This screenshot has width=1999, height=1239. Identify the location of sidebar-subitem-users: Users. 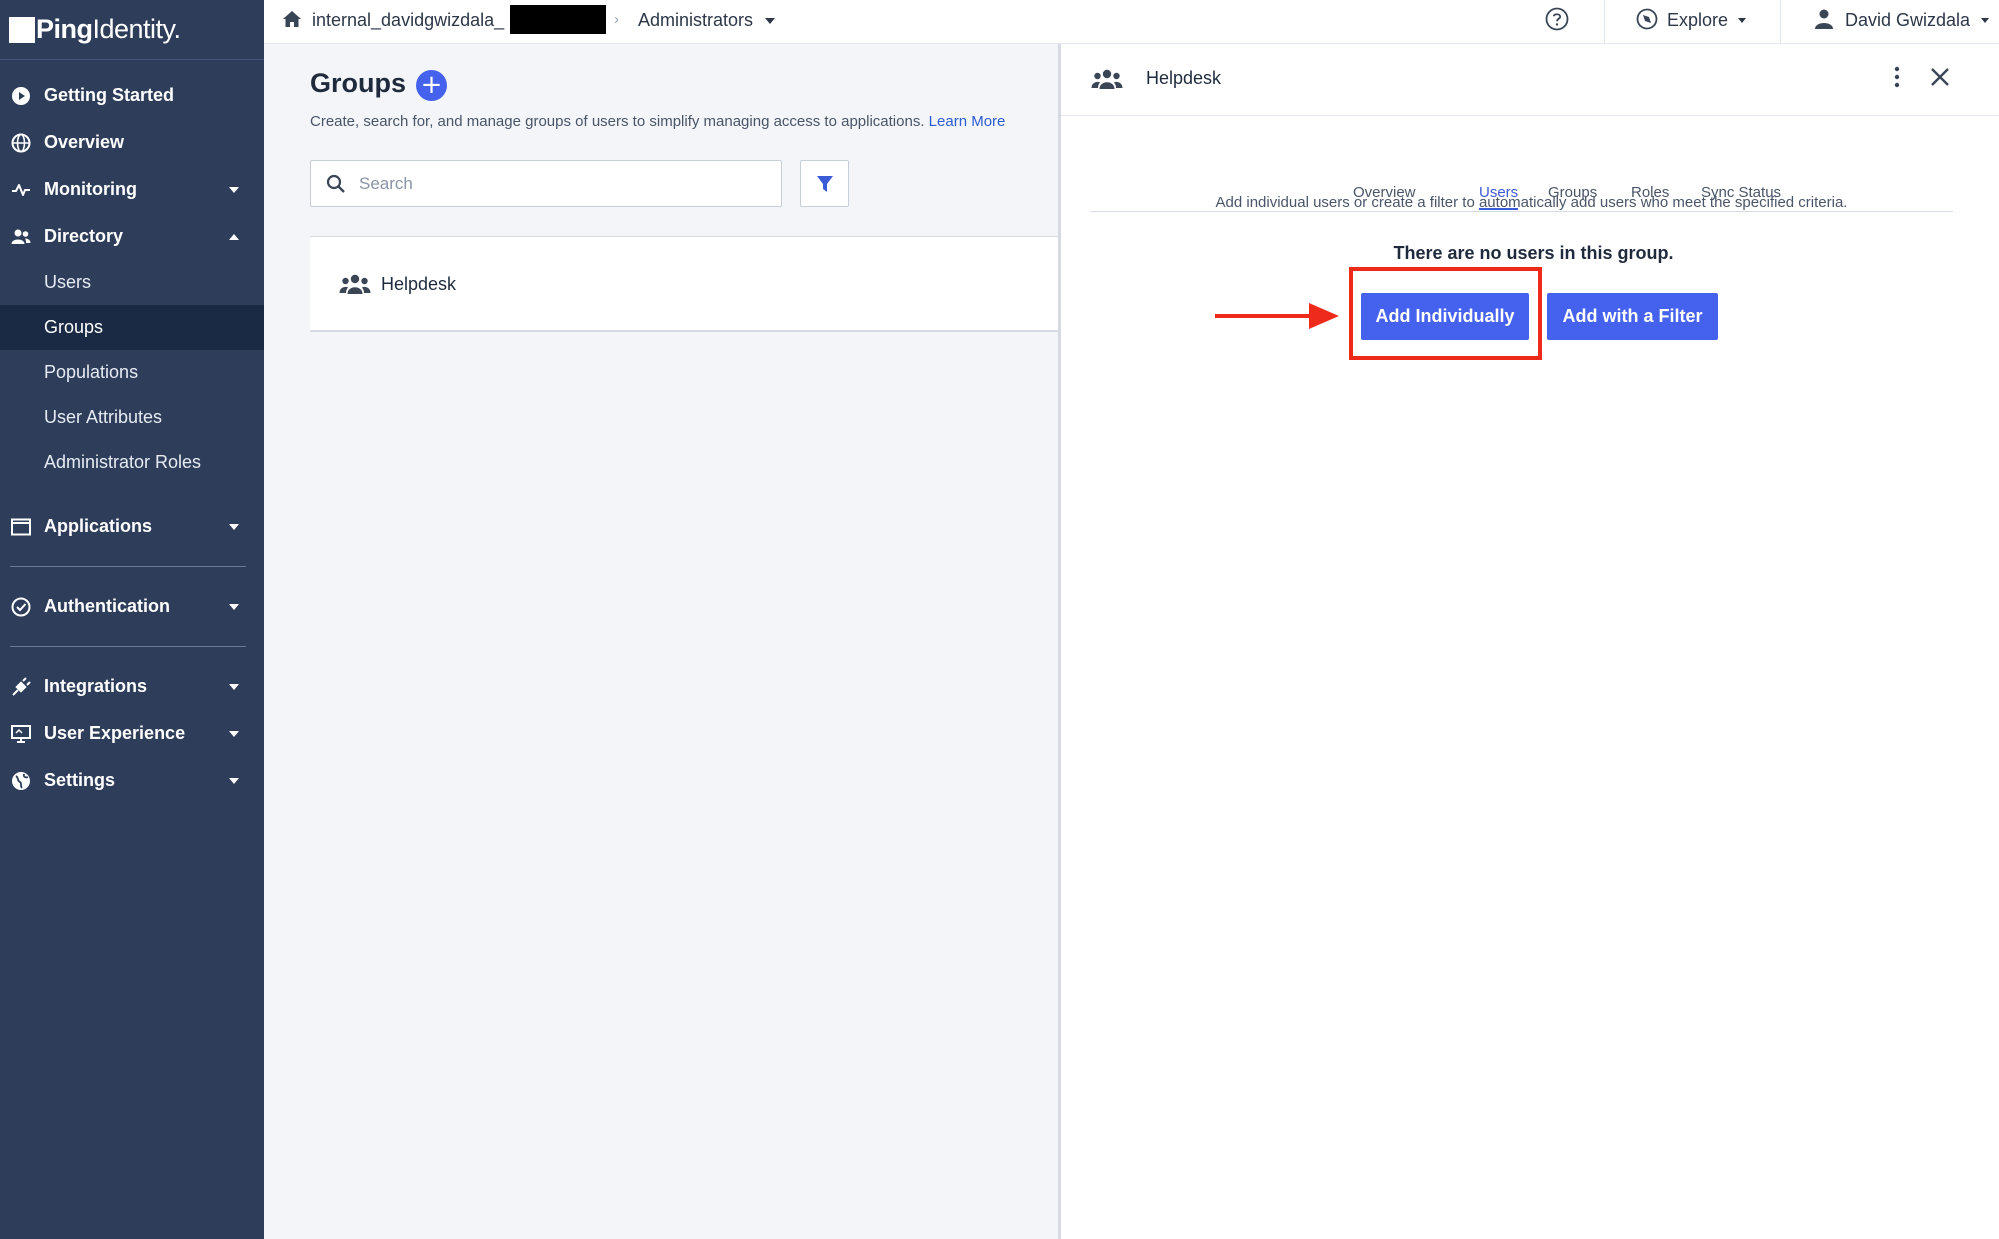
(132, 282).